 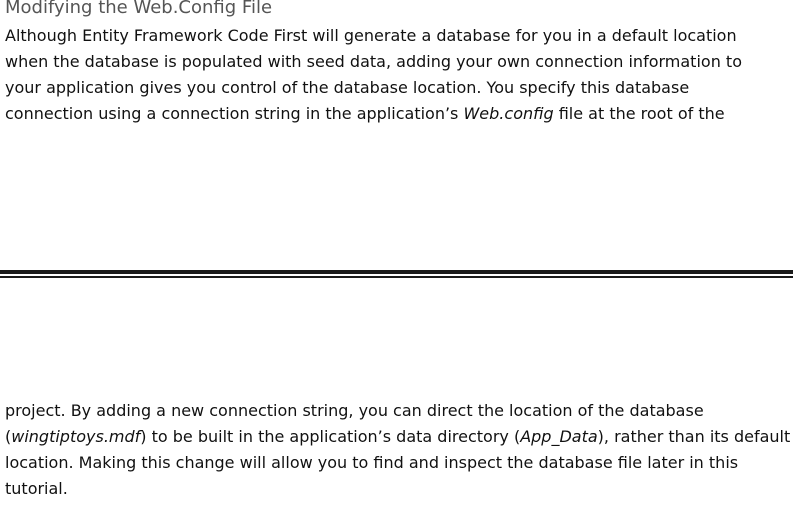 What do you see at coordinates (559, 436) in the screenshot?
I see `data-directory-italic: App_Data` at bounding box center [559, 436].